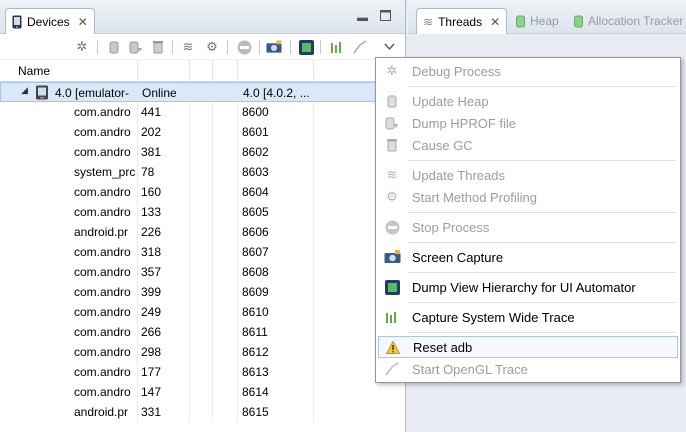 The height and width of the screenshot is (432, 686). I want to click on stop-process-icon, so click(244, 47).